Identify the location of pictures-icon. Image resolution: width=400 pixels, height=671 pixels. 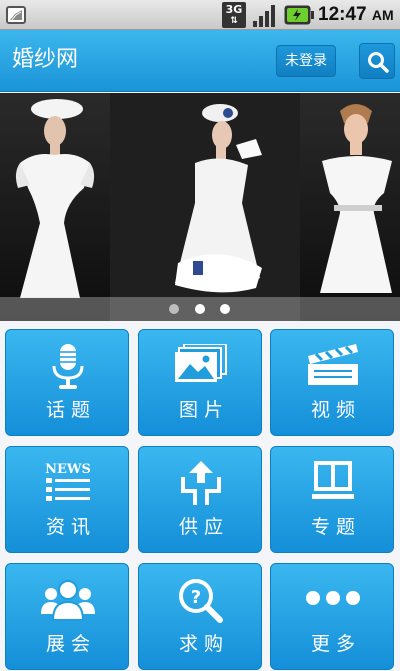
(201, 363).